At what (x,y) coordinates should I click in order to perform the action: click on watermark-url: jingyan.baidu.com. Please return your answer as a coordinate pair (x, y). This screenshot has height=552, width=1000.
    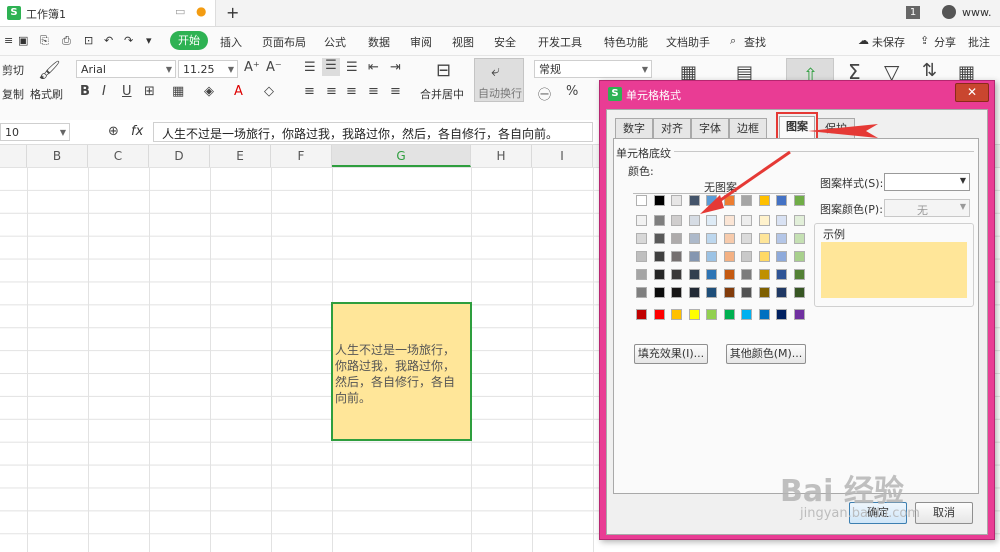
    Looking at the image, I should click on (860, 513).